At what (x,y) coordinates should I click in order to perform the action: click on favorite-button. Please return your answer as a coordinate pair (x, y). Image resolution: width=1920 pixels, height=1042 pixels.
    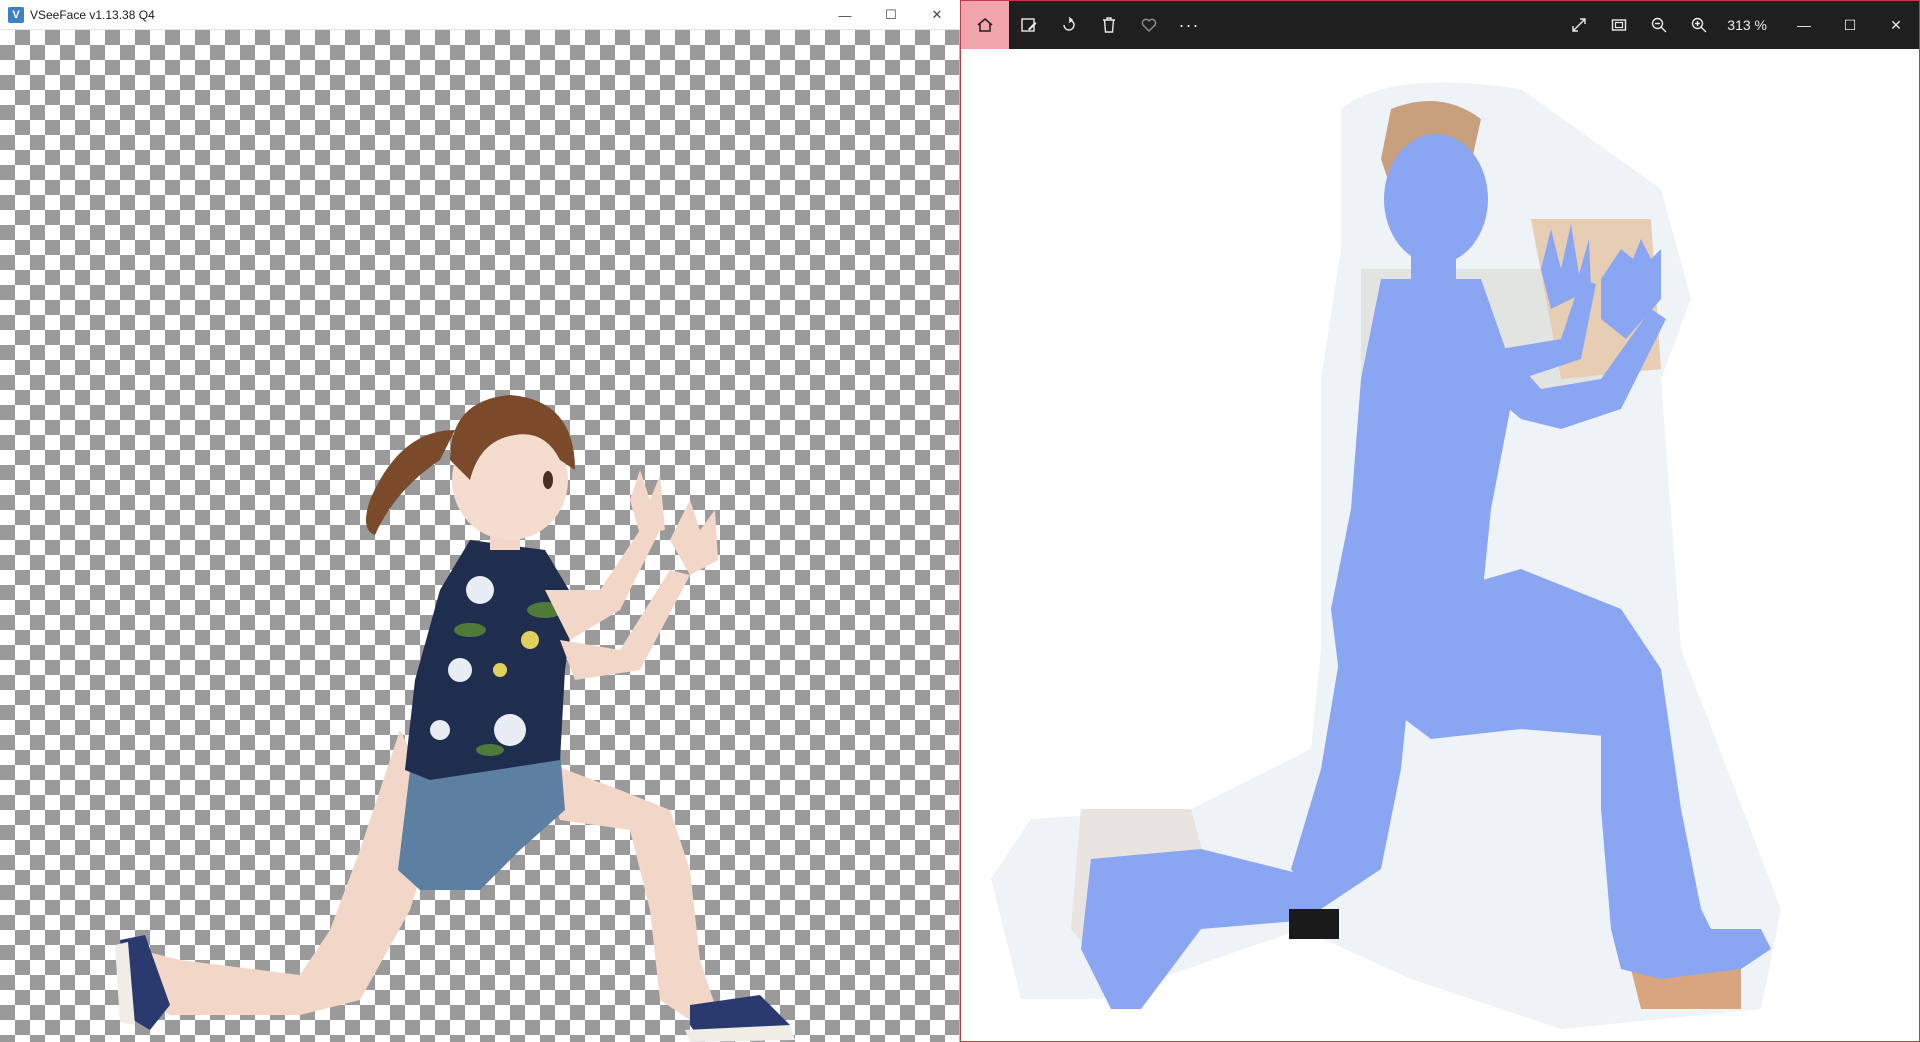
    Looking at the image, I should click on (1149, 25).